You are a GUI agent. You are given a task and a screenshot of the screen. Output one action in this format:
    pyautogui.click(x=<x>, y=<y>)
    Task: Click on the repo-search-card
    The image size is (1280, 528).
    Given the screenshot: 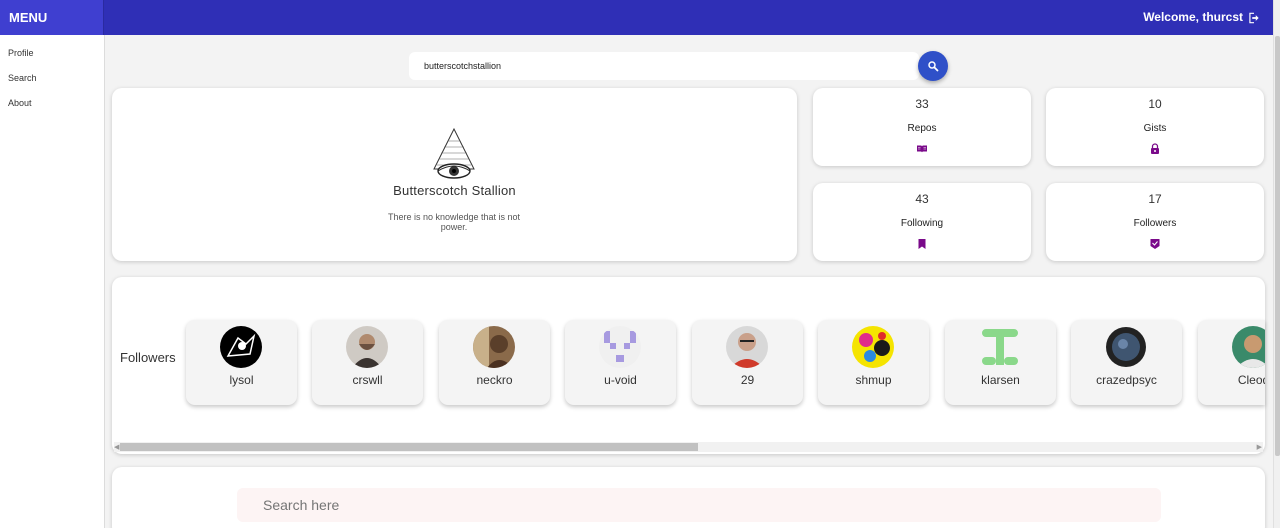 What is the action you would take?
    pyautogui.click(x=688, y=497)
    